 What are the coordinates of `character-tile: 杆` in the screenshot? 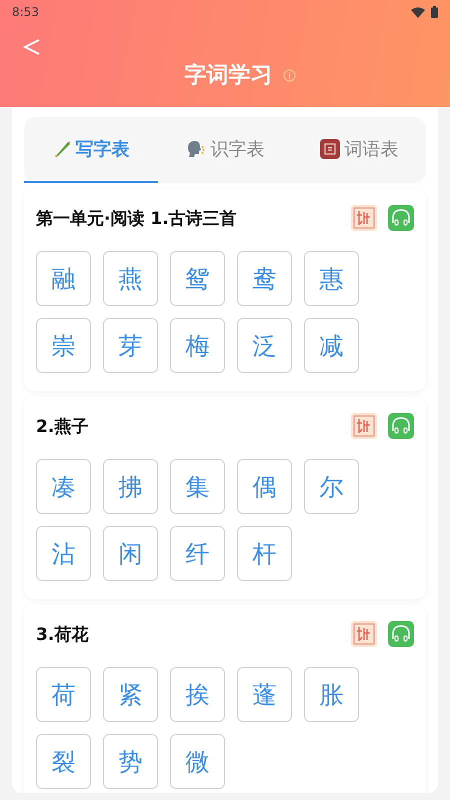 It's located at (264, 553).